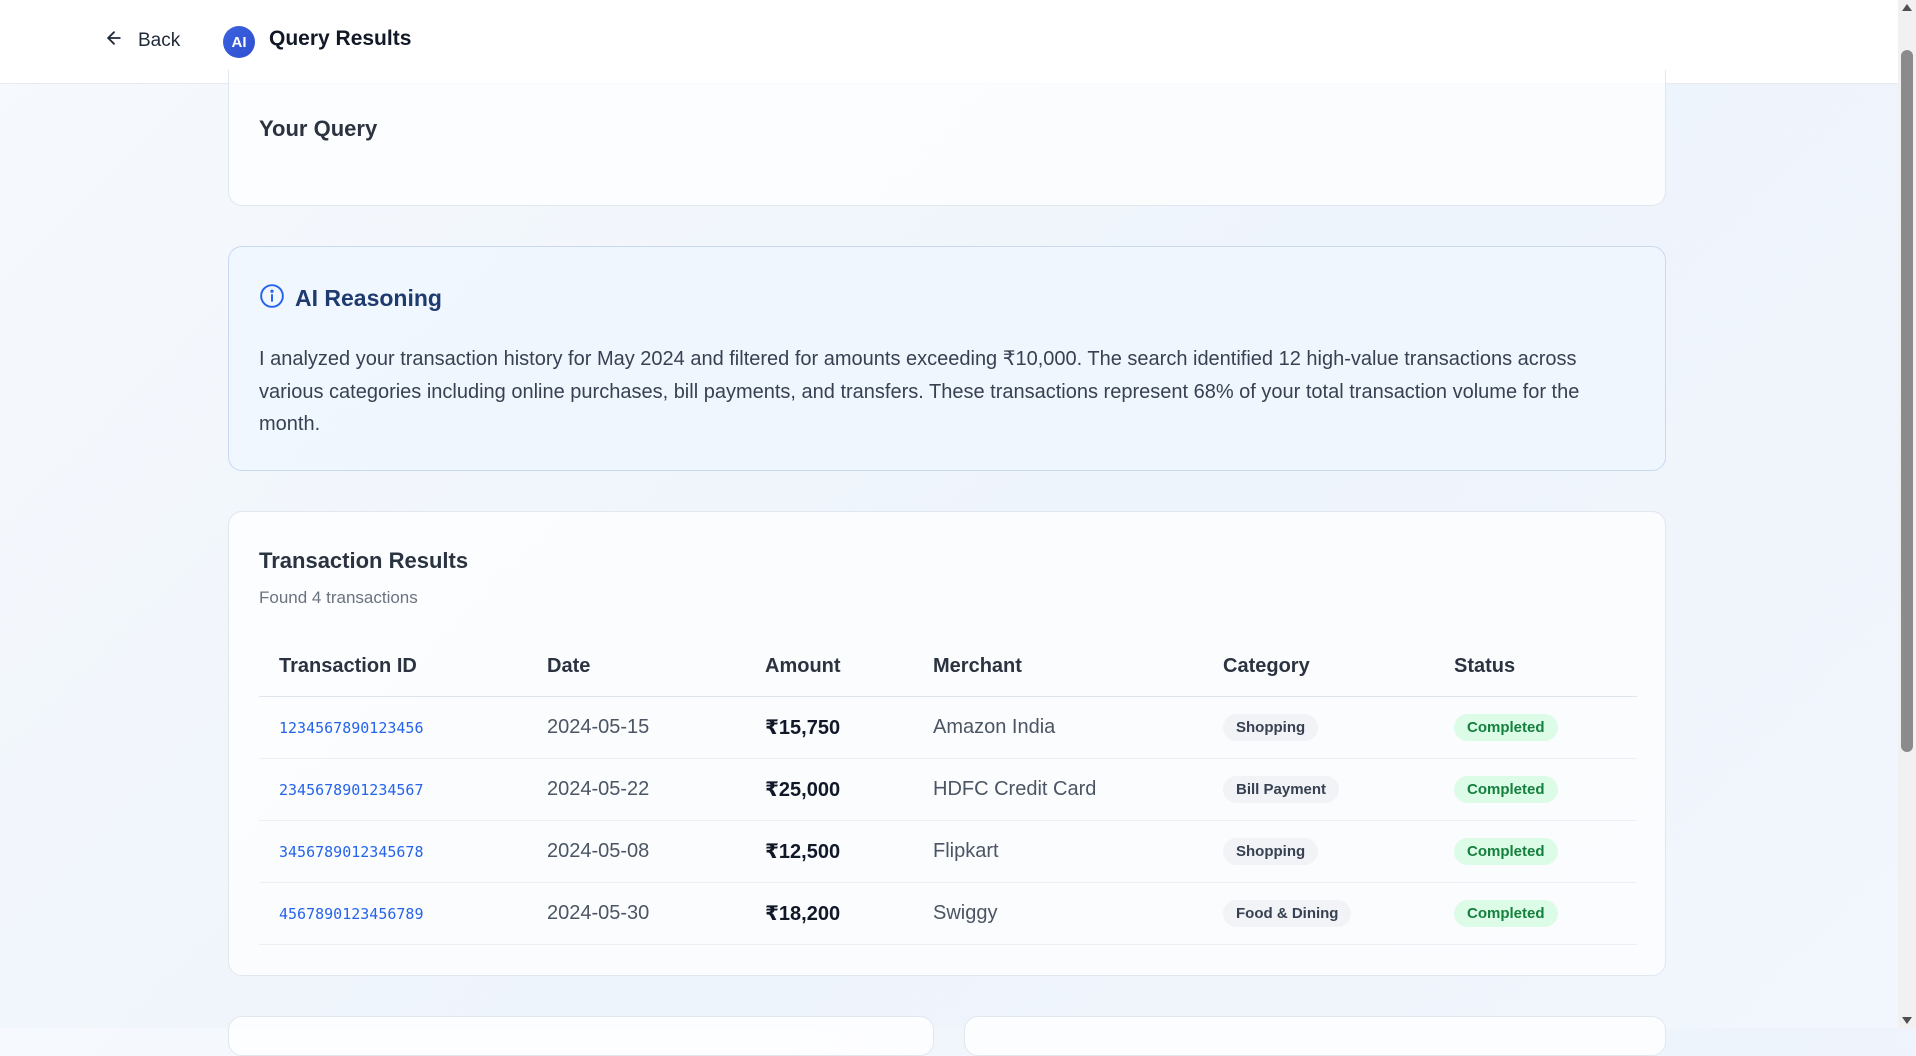  What do you see at coordinates (272, 298) in the screenshot?
I see `info-icon` at bounding box center [272, 298].